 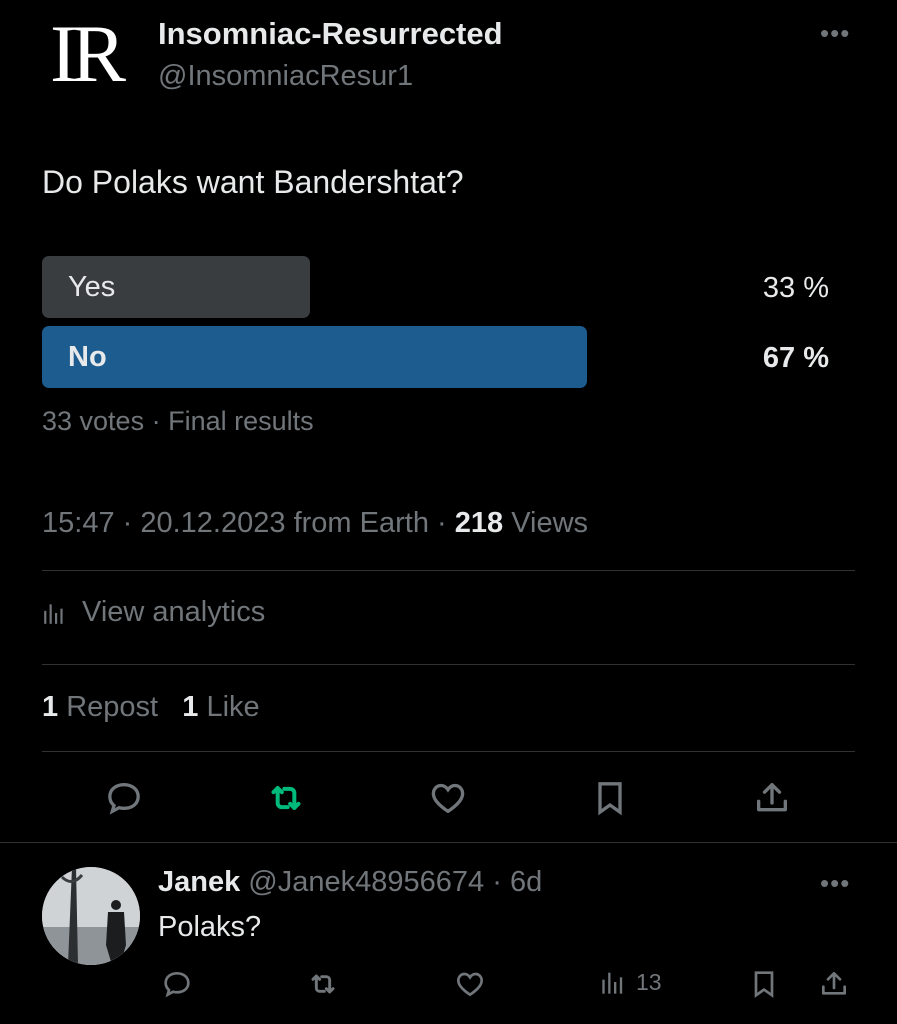 I want to click on reply-author-name: Janek, so click(x=199, y=882).